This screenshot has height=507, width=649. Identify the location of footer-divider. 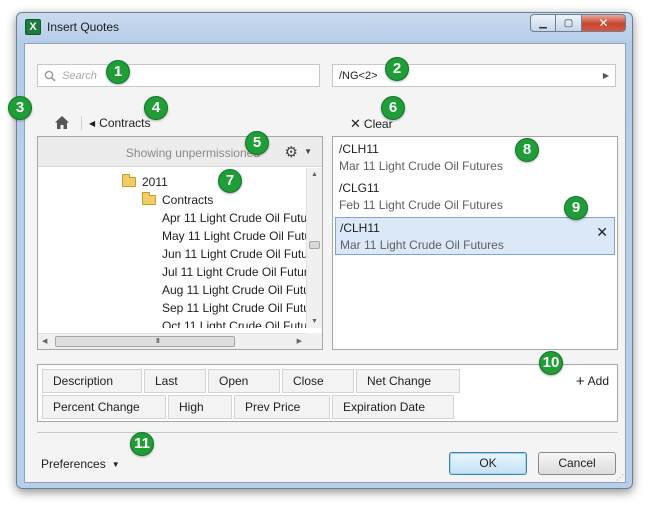
(327, 432).